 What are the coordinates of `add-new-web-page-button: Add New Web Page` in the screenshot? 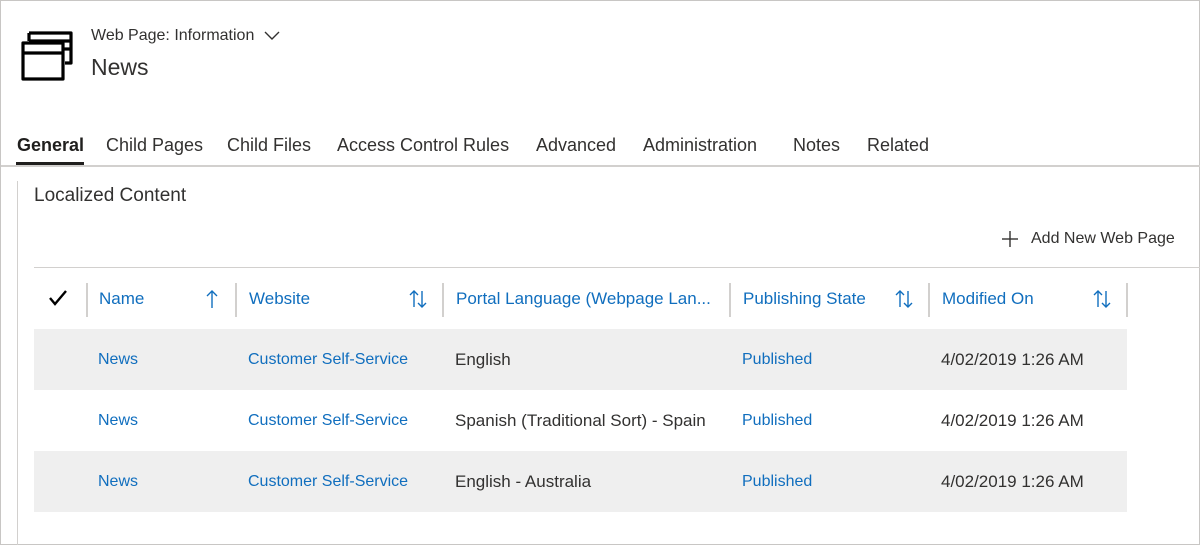 It's located at (1088, 239).